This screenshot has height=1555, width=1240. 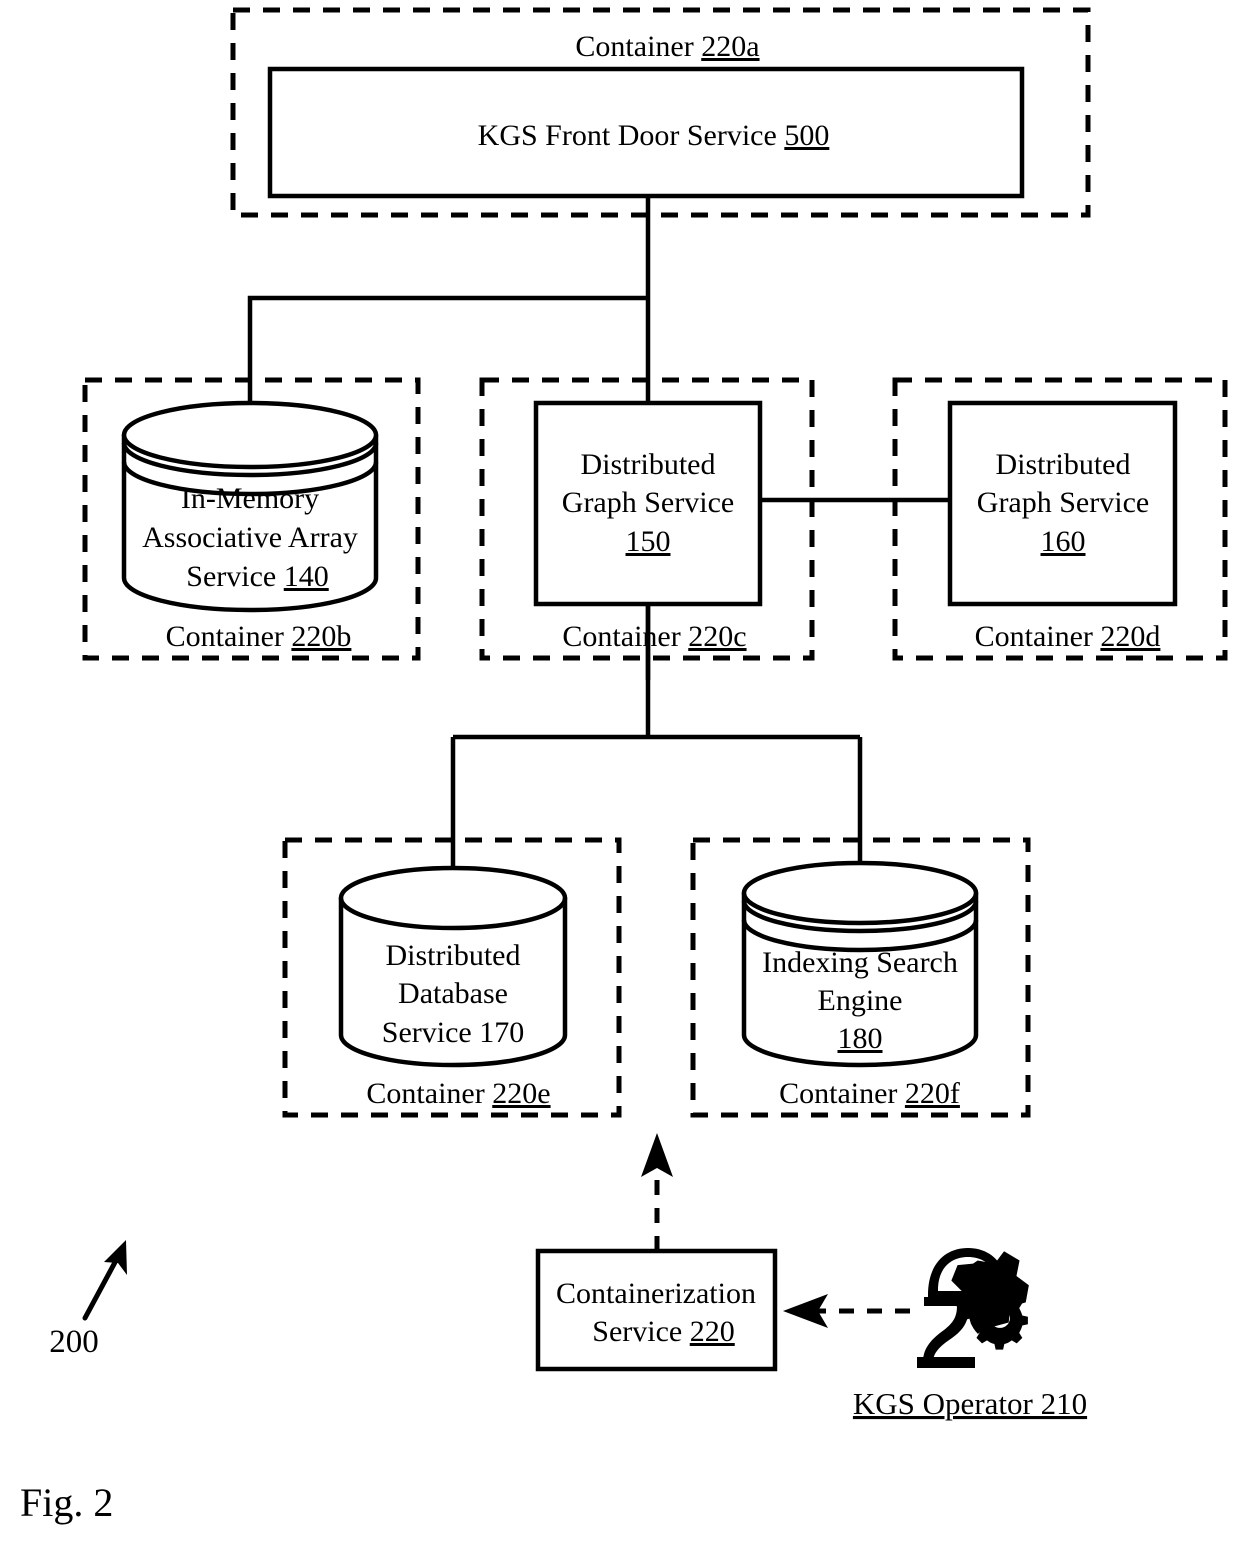 What do you see at coordinates (657, 1192) in the screenshot?
I see `arrow-containerization-to-containers` at bounding box center [657, 1192].